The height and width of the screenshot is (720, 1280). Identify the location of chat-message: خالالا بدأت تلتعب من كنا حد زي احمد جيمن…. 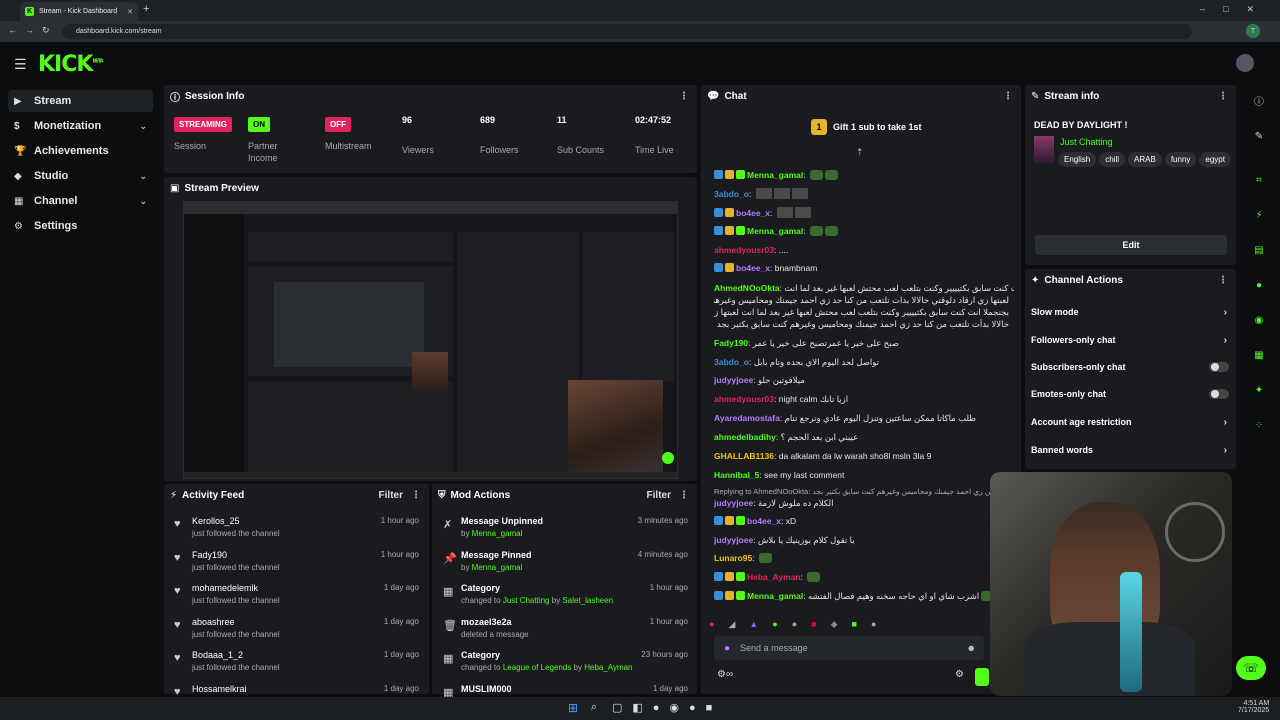
(861, 324).